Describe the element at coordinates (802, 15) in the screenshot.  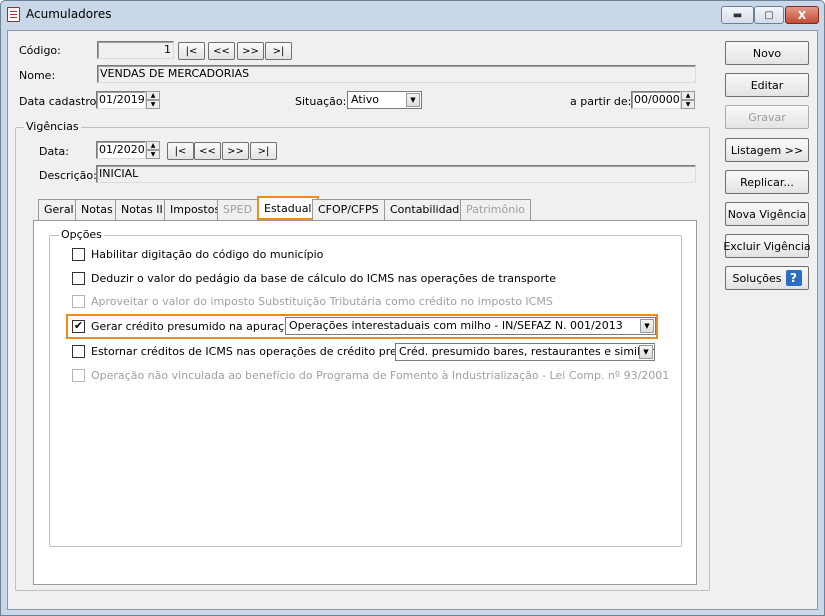
I see `close-button: X` at that location.